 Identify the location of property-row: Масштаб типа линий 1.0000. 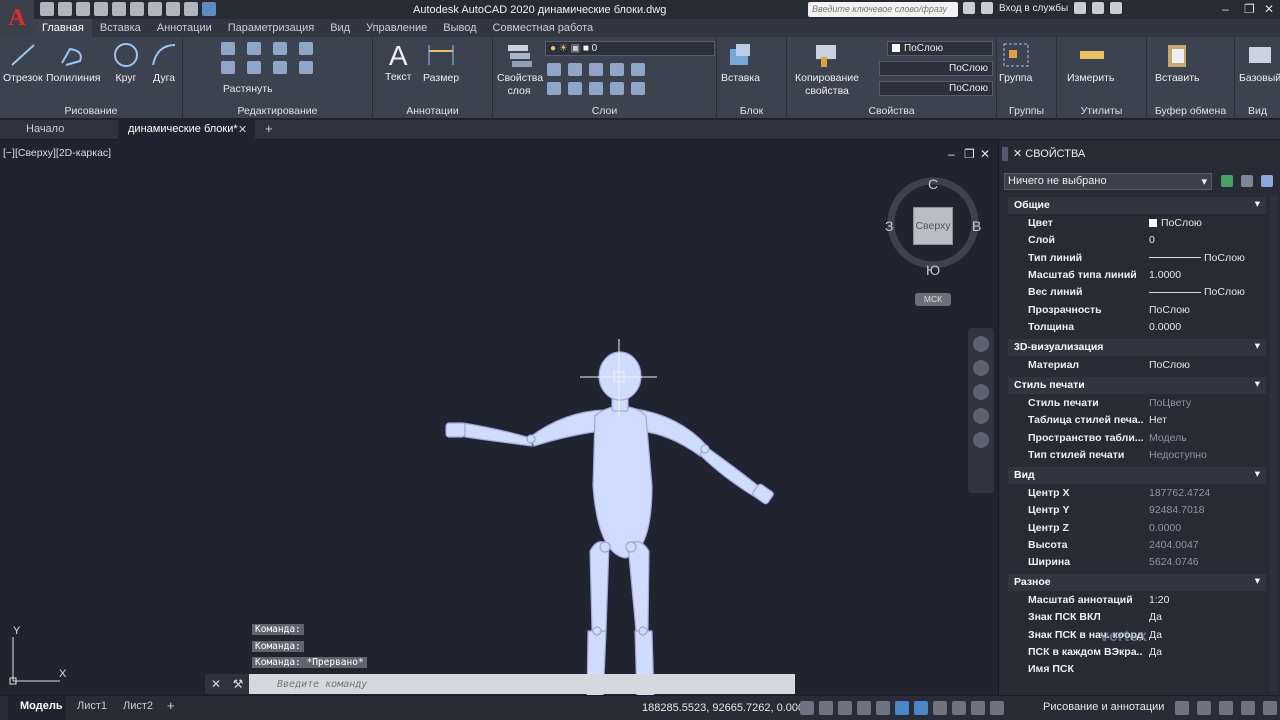
(1137, 275).